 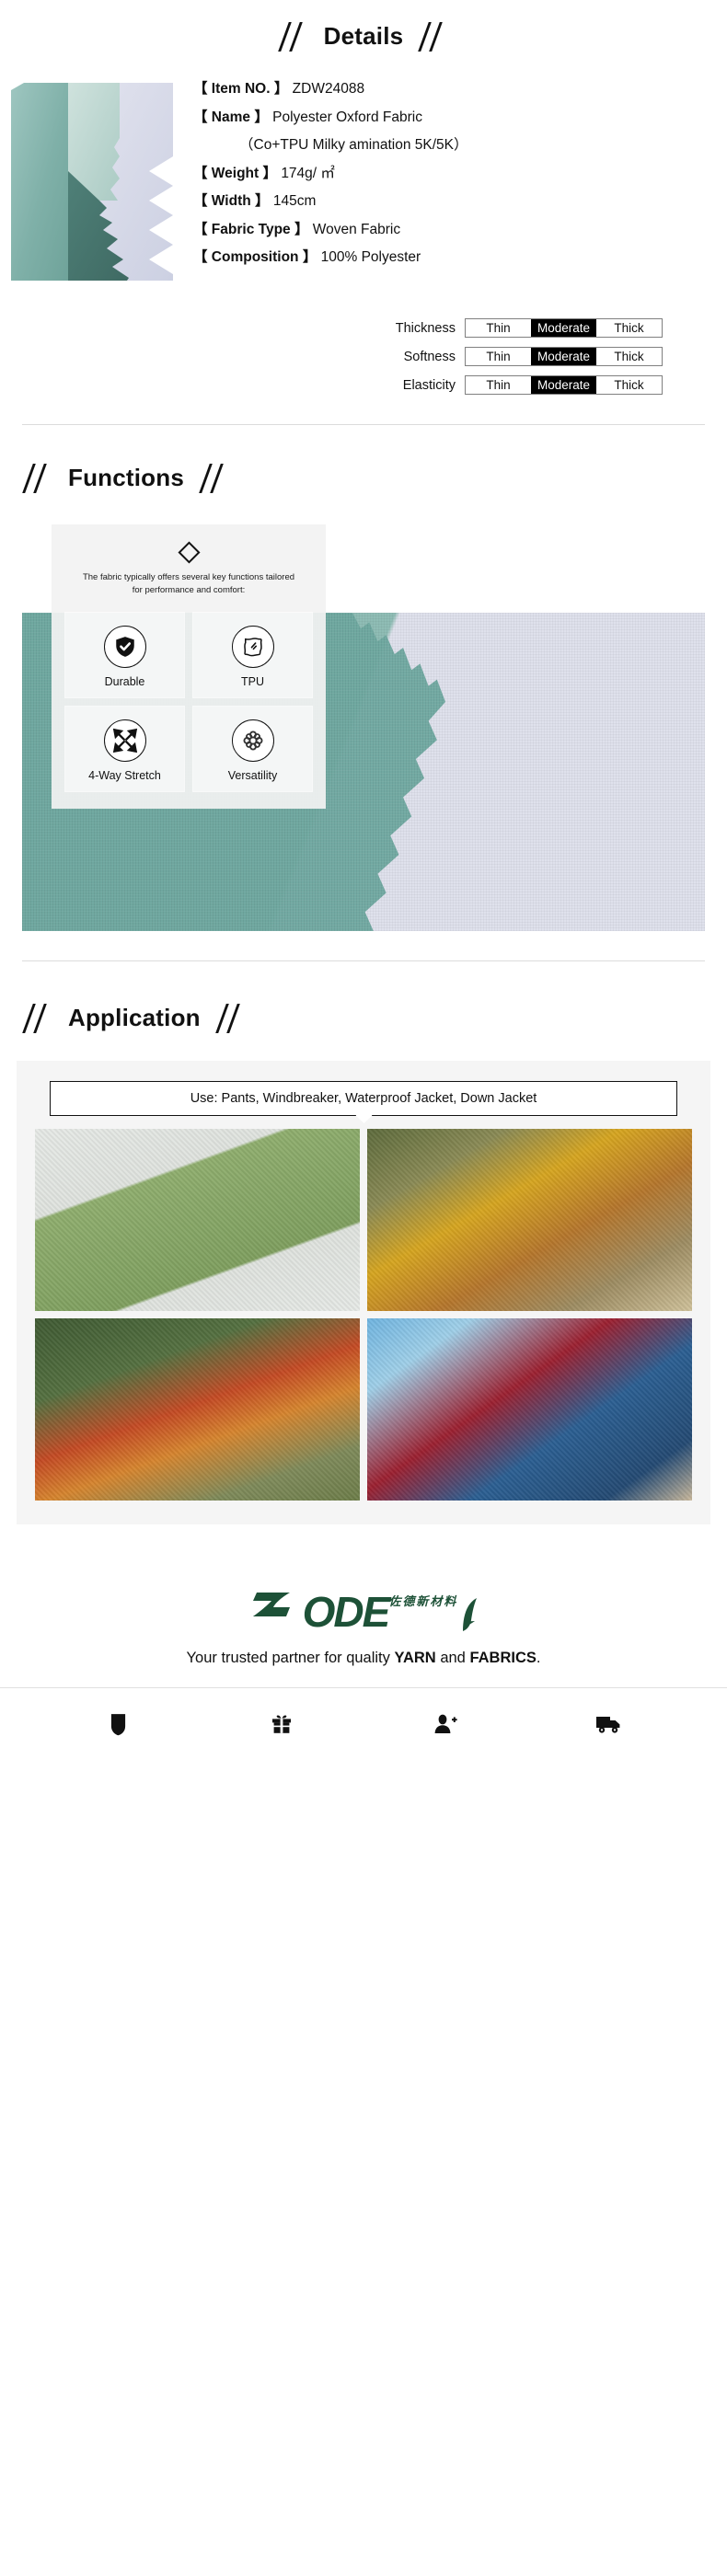 What do you see at coordinates (331, 356) in the screenshot?
I see `rating-row-softness: Softness Thin Moderate Thick` at bounding box center [331, 356].